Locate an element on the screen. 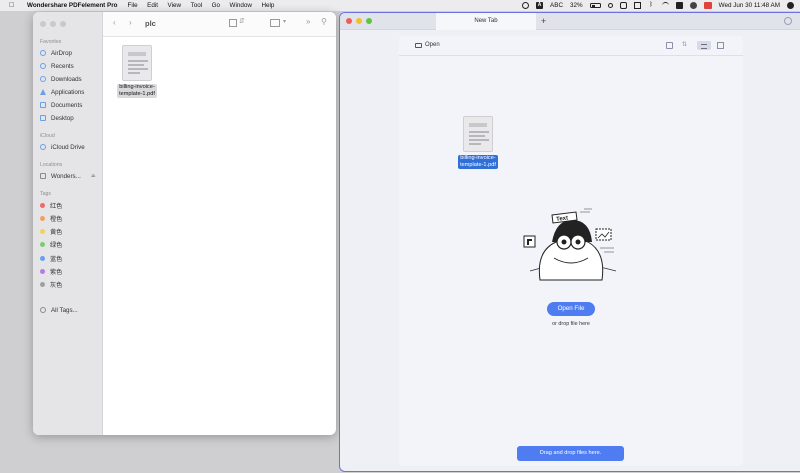 This screenshot has height=473, width=800. open-button: Open is located at coordinates (427, 45).